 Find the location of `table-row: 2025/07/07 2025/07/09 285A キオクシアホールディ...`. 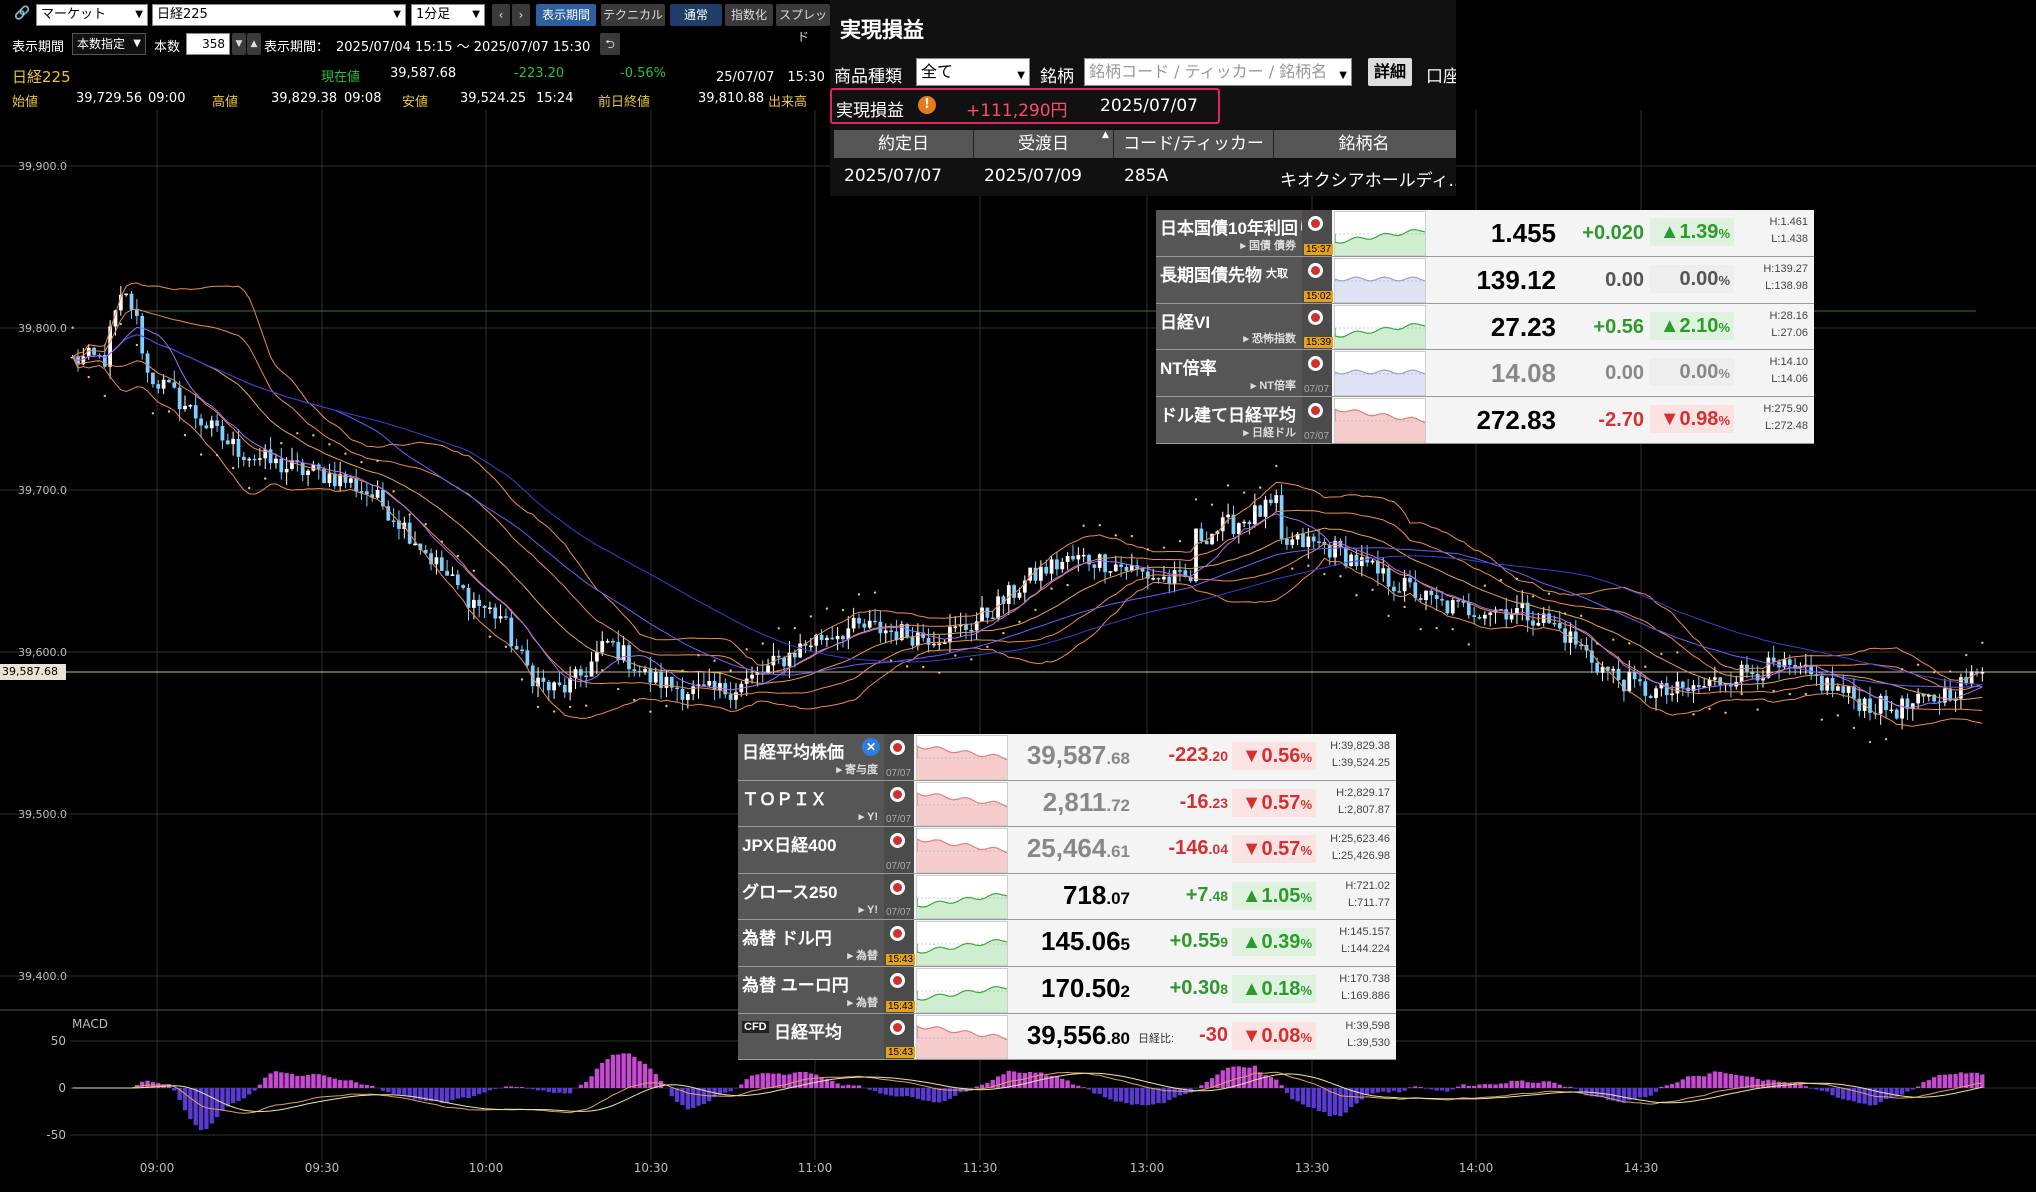

table-row: 2025/07/07 2025/07/09 285A キオクシアホールディ... is located at coordinates (1145, 176).